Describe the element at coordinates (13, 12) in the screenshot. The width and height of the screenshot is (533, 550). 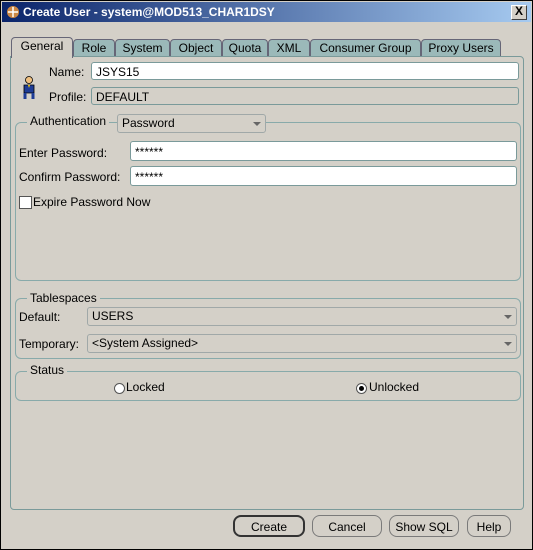
I see `app-icon` at that location.